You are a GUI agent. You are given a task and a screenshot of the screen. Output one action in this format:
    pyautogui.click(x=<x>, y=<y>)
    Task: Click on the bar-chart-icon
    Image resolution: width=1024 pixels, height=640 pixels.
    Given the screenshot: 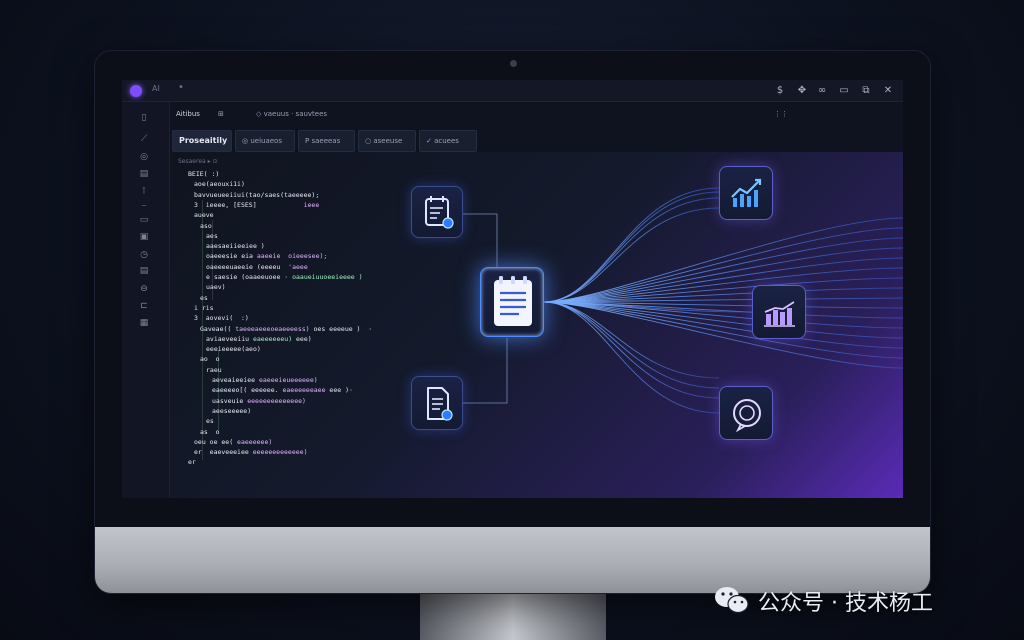 What is the action you would take?
    pyautogui.click(x=779, y=314)
    